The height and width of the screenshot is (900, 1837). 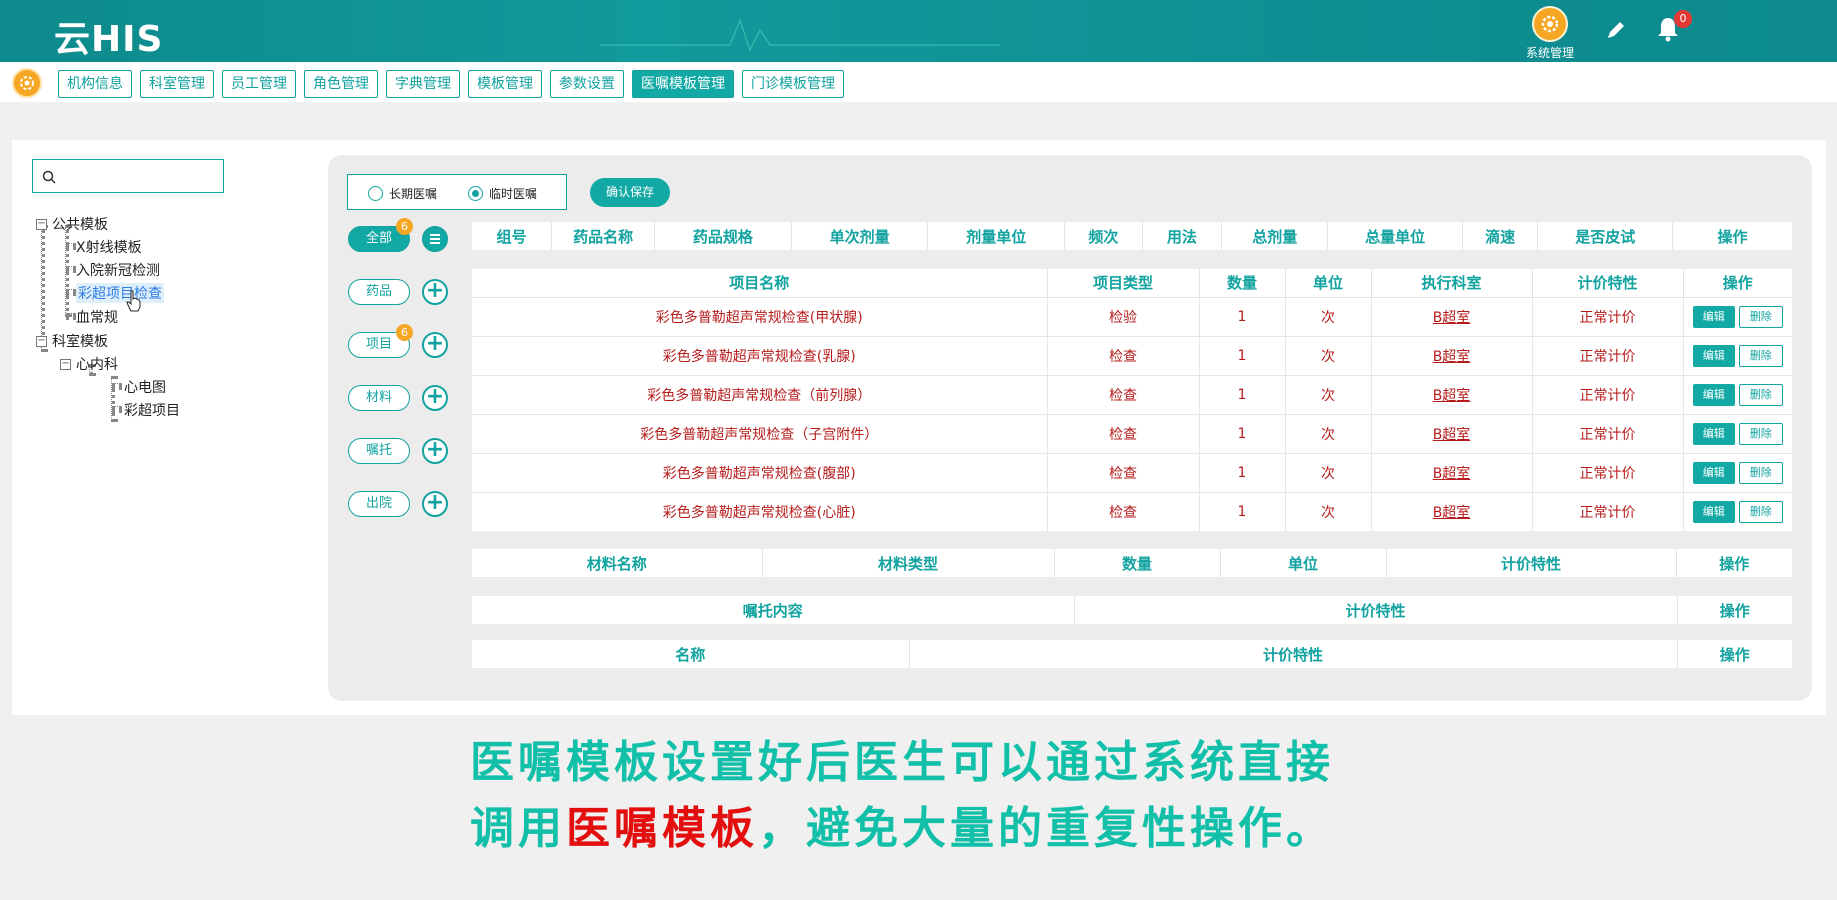 What do you see at coordinates (435, 504) in the screenshot?
I see `add-discharge-plus-icon: +` at bounding box center [435, 504].